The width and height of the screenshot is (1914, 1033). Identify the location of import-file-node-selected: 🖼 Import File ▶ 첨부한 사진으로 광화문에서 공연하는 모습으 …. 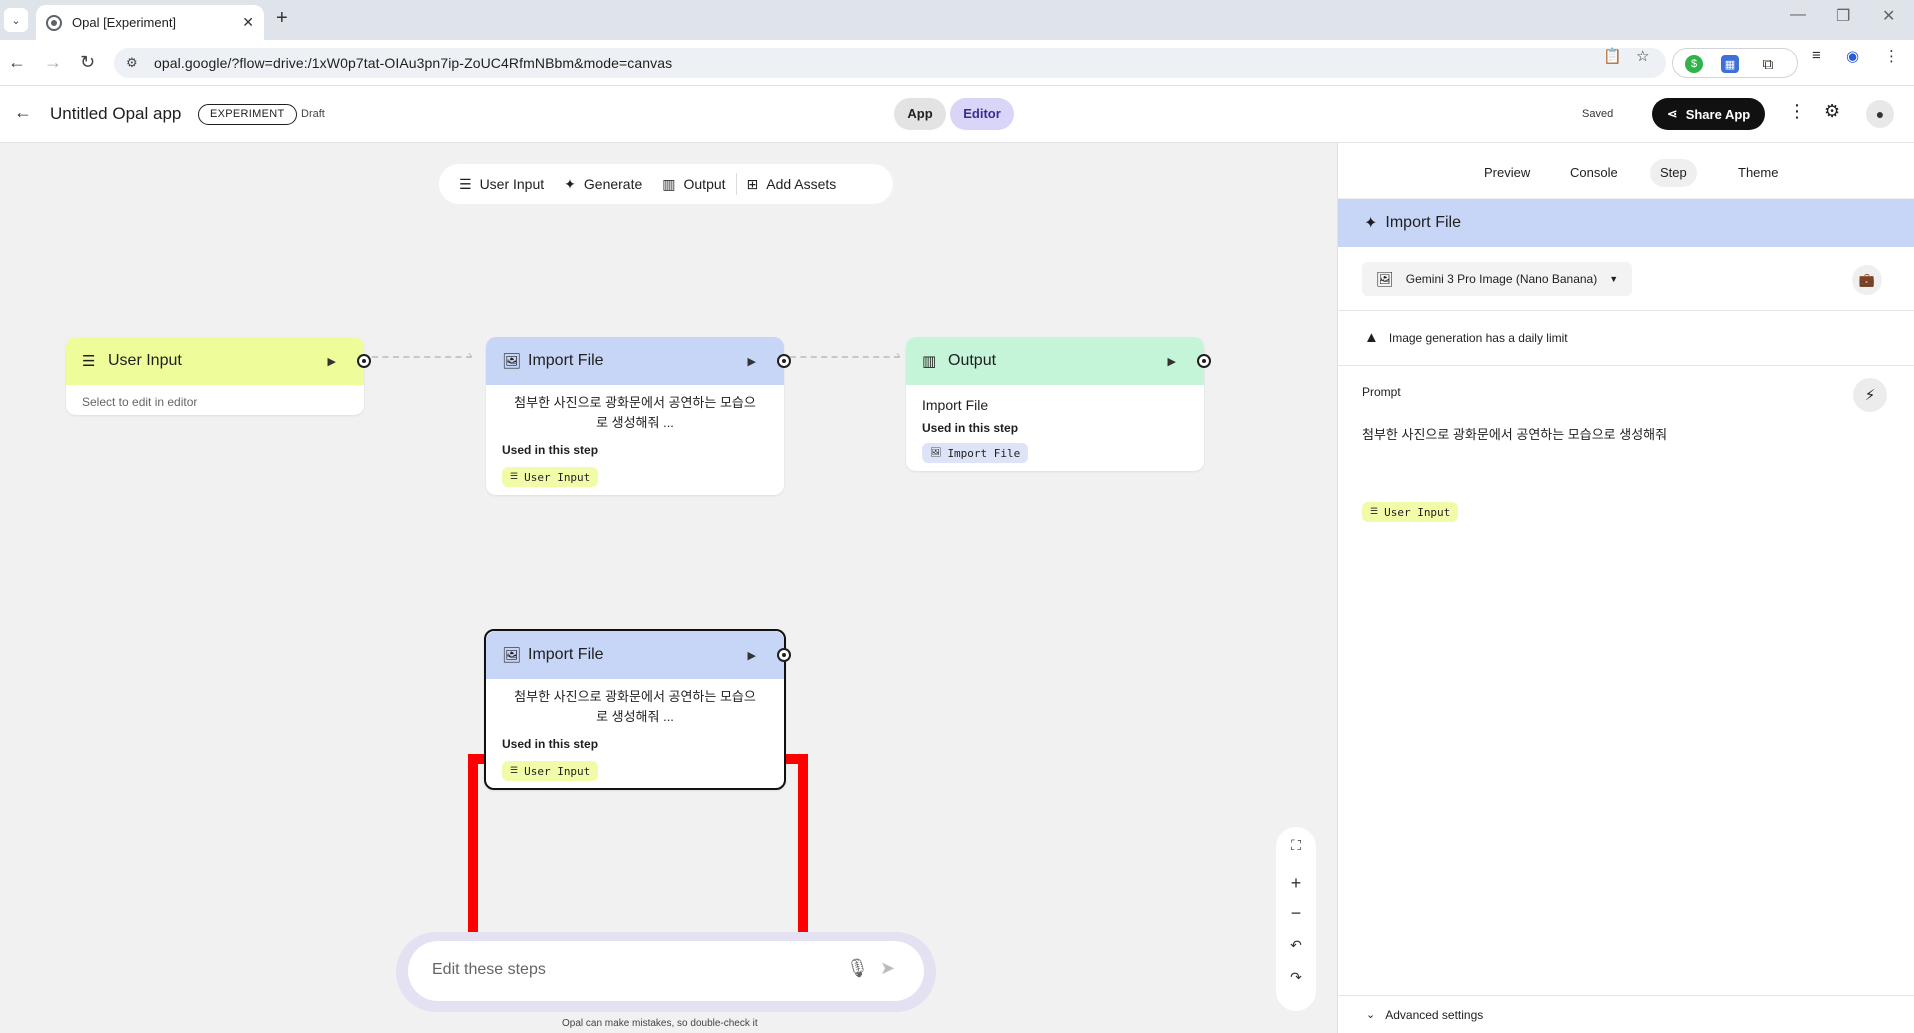
(637, 709).